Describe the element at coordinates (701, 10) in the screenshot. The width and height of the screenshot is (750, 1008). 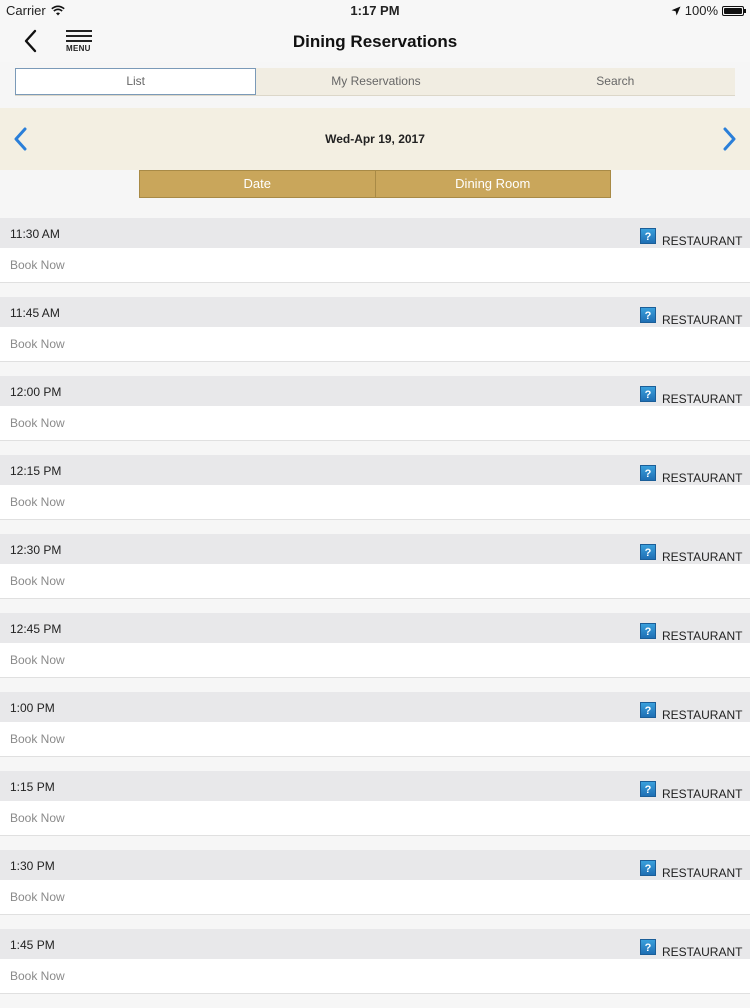
I see `battery-percent: 100%` at that location.